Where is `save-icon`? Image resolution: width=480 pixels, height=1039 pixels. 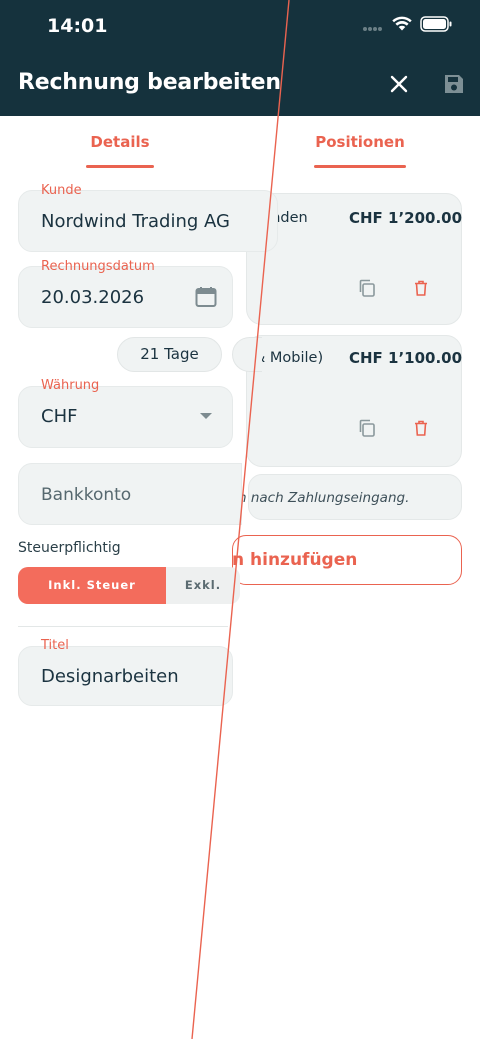
save-icon is located at coordinates (454, 84).